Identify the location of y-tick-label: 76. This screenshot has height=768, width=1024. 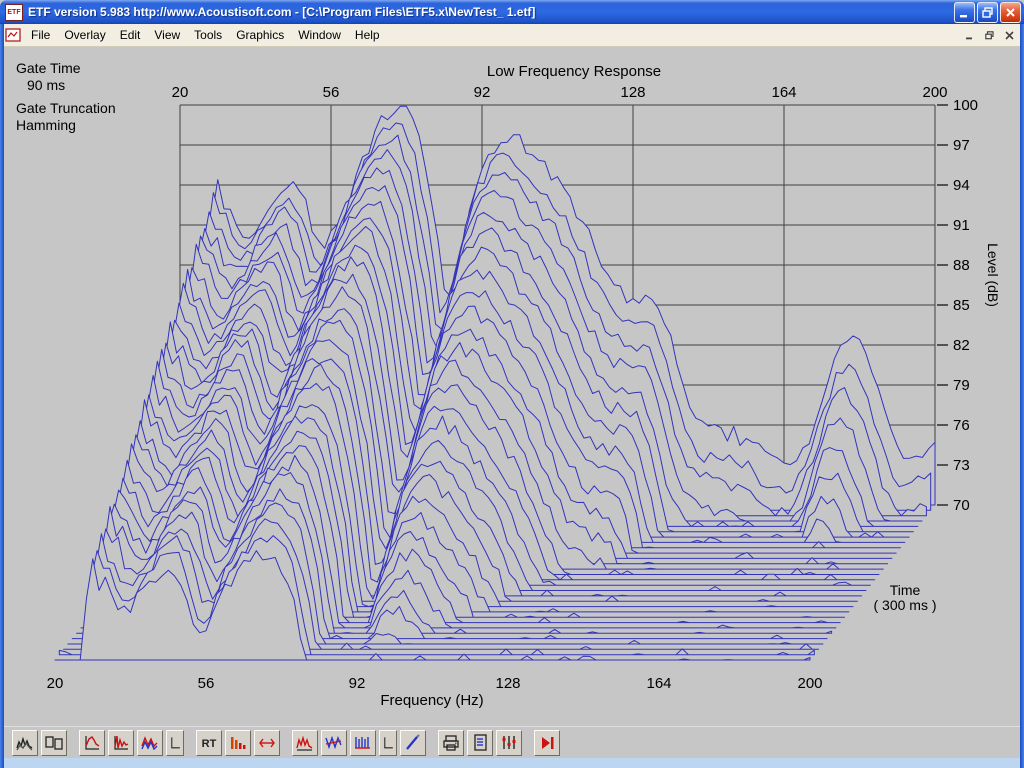
(961, 425).